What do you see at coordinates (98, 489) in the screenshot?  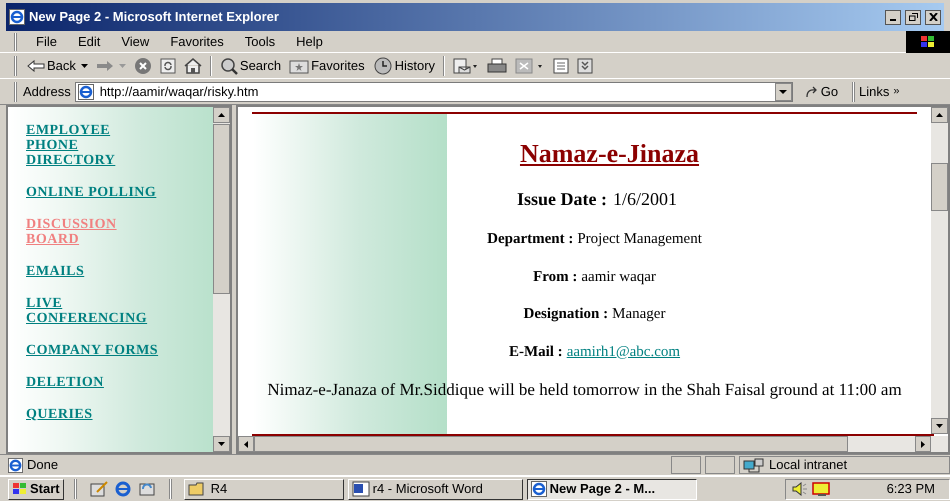 I see `pencil-desktop-icon` at bounding box center [98, 489].